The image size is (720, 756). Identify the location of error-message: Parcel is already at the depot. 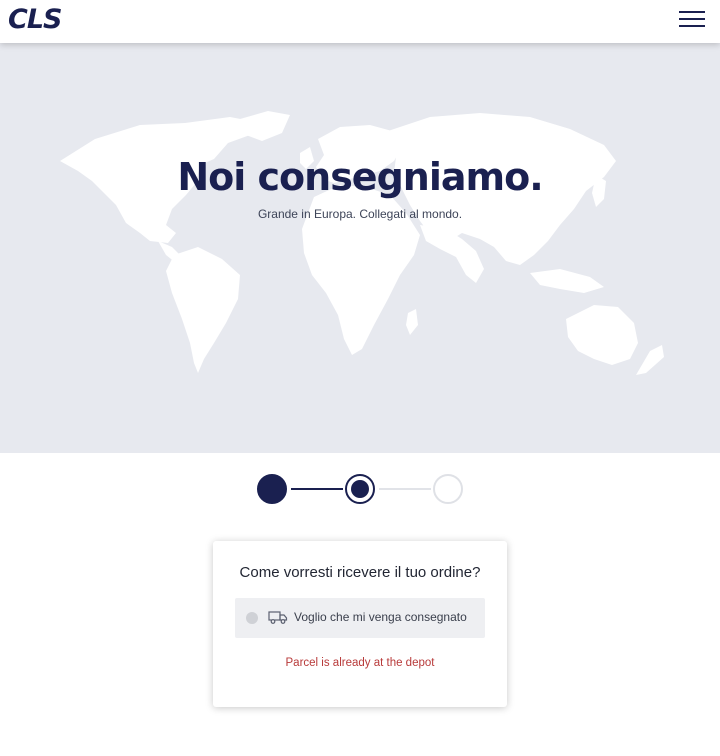
(360, 663).